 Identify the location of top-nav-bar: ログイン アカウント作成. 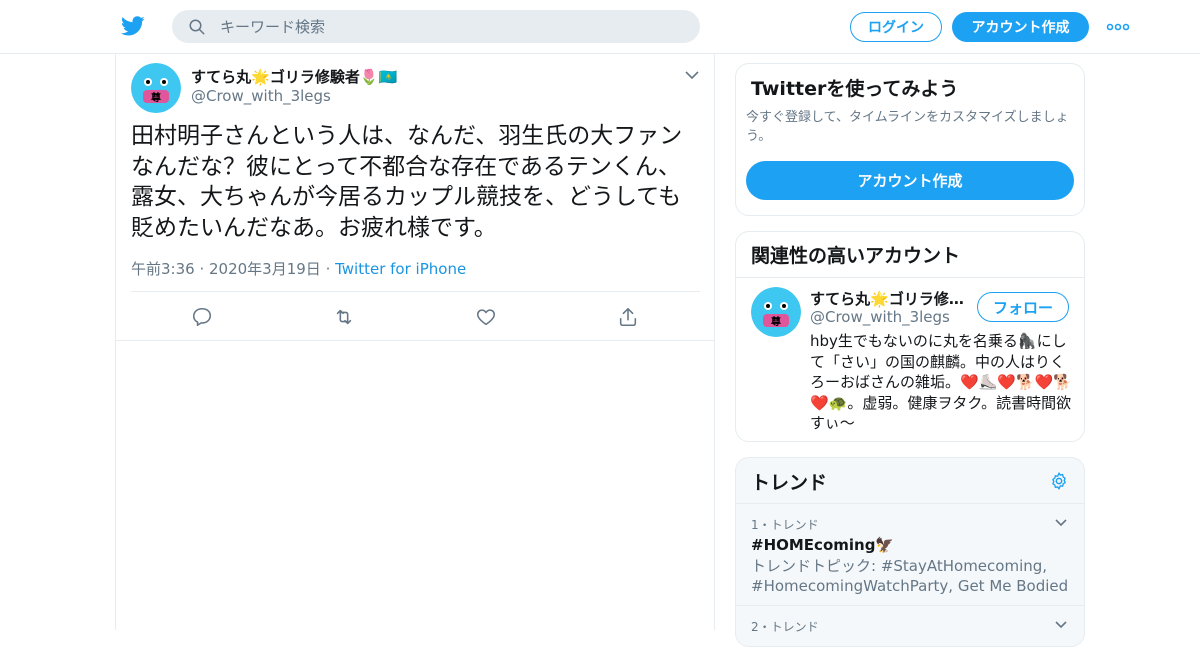
(600, 27).